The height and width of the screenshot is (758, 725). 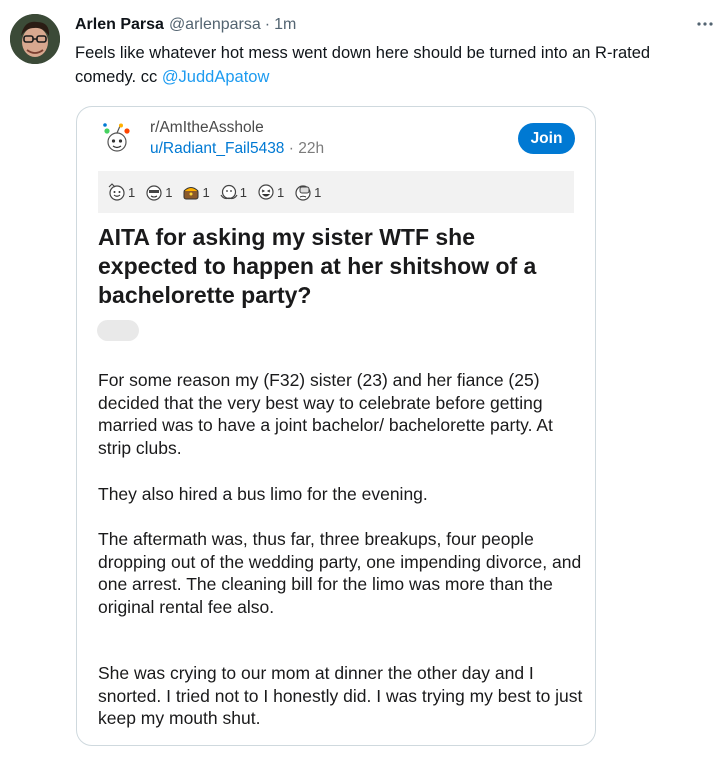 I want to click on awards-bar: 1 1 1 1 1 1, so click(x=336, y=192).